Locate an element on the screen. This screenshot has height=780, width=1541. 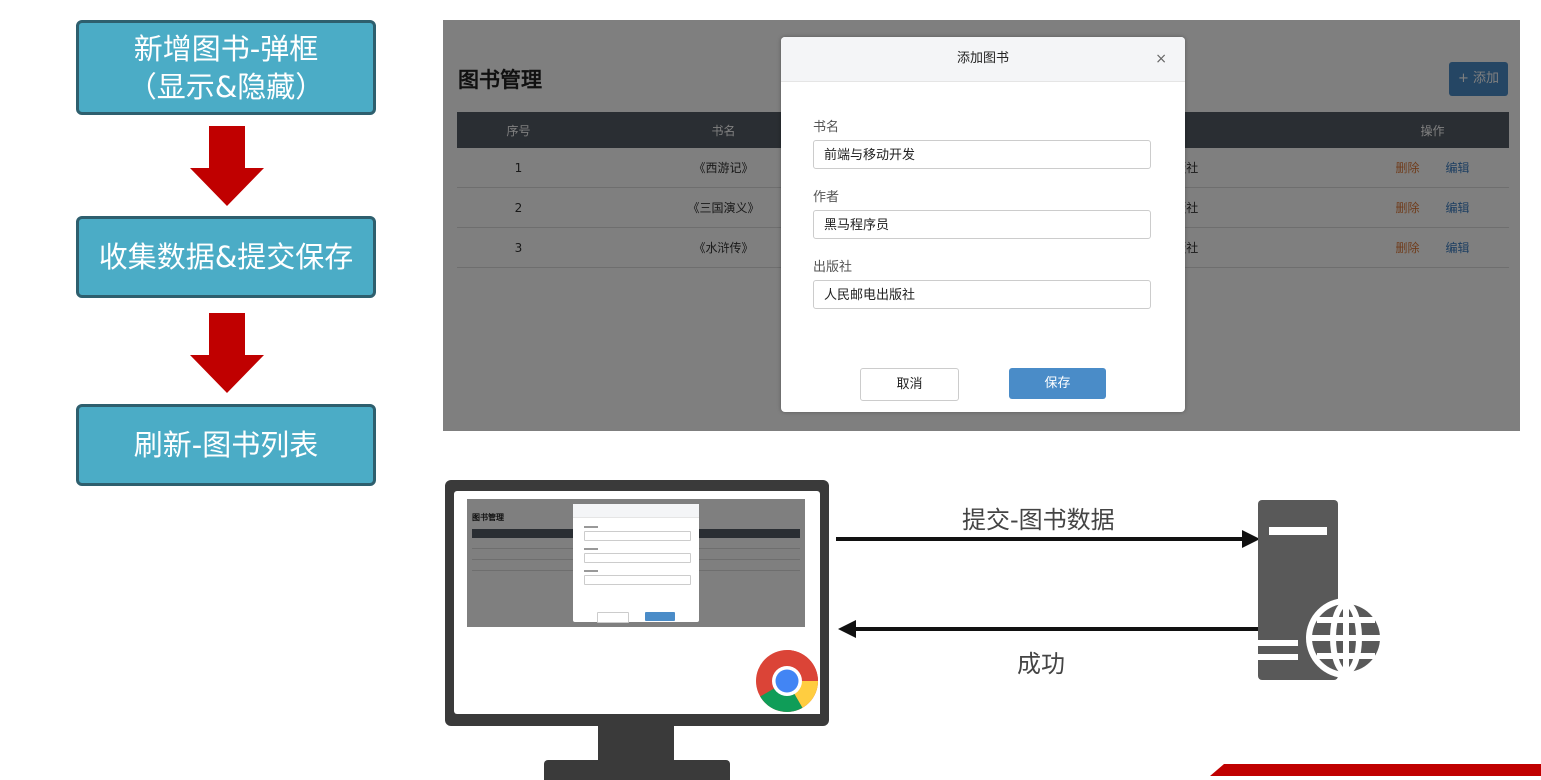
author-input: 黑马程序员 is located at coordinates (982, 224).